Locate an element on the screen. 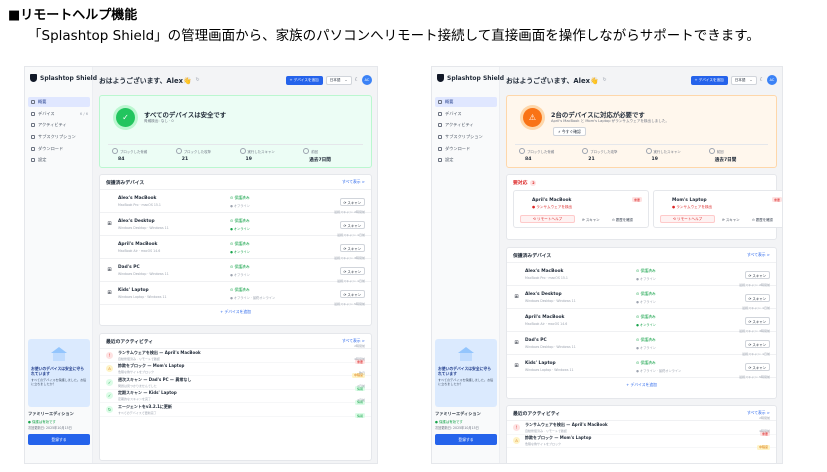  last-scan: 最終スキャン: 5時間前 is located at coordinates (349, 303).